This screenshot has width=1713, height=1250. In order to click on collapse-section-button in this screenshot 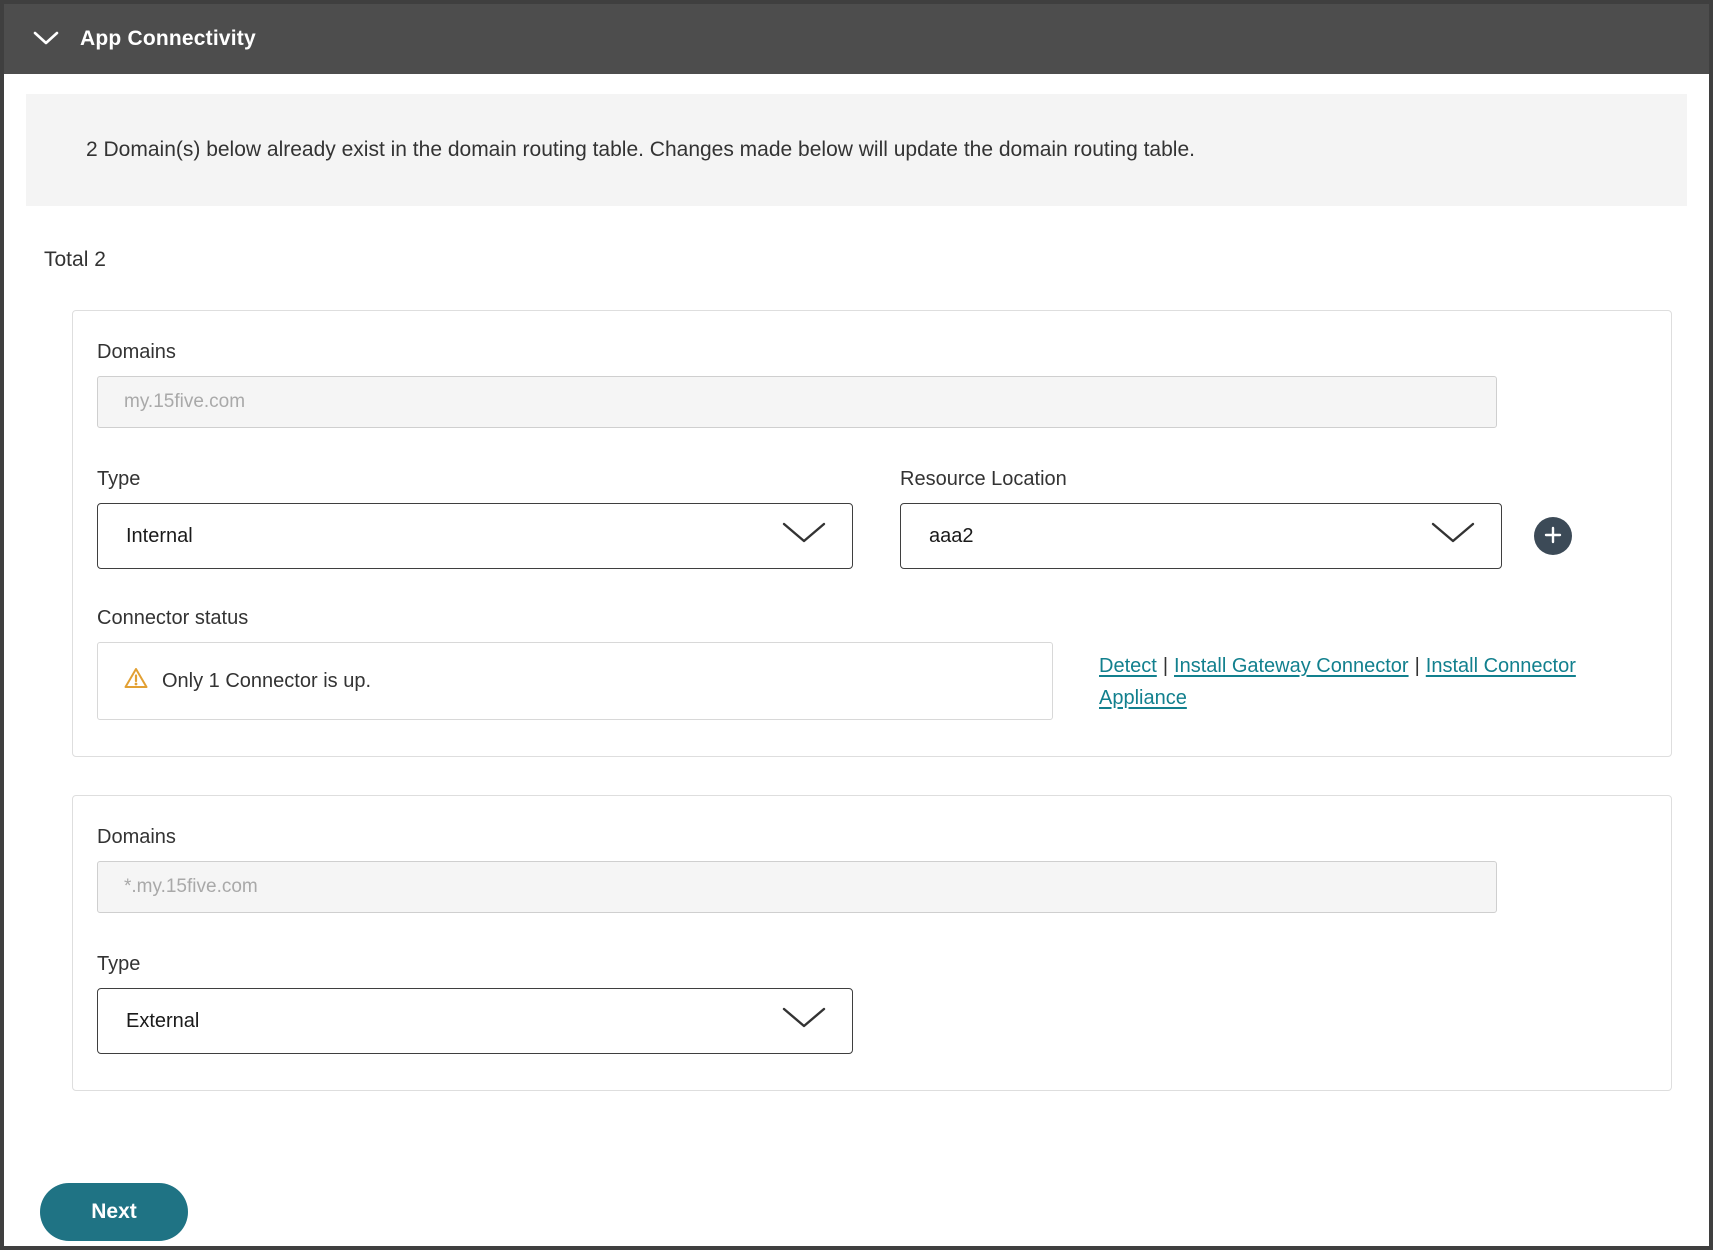, I will do `click(46, 39)`.